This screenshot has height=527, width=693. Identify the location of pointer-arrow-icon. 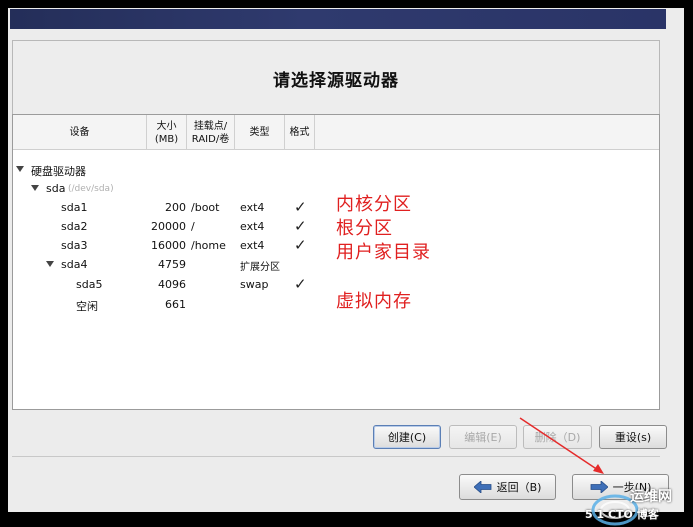
(561, 445).